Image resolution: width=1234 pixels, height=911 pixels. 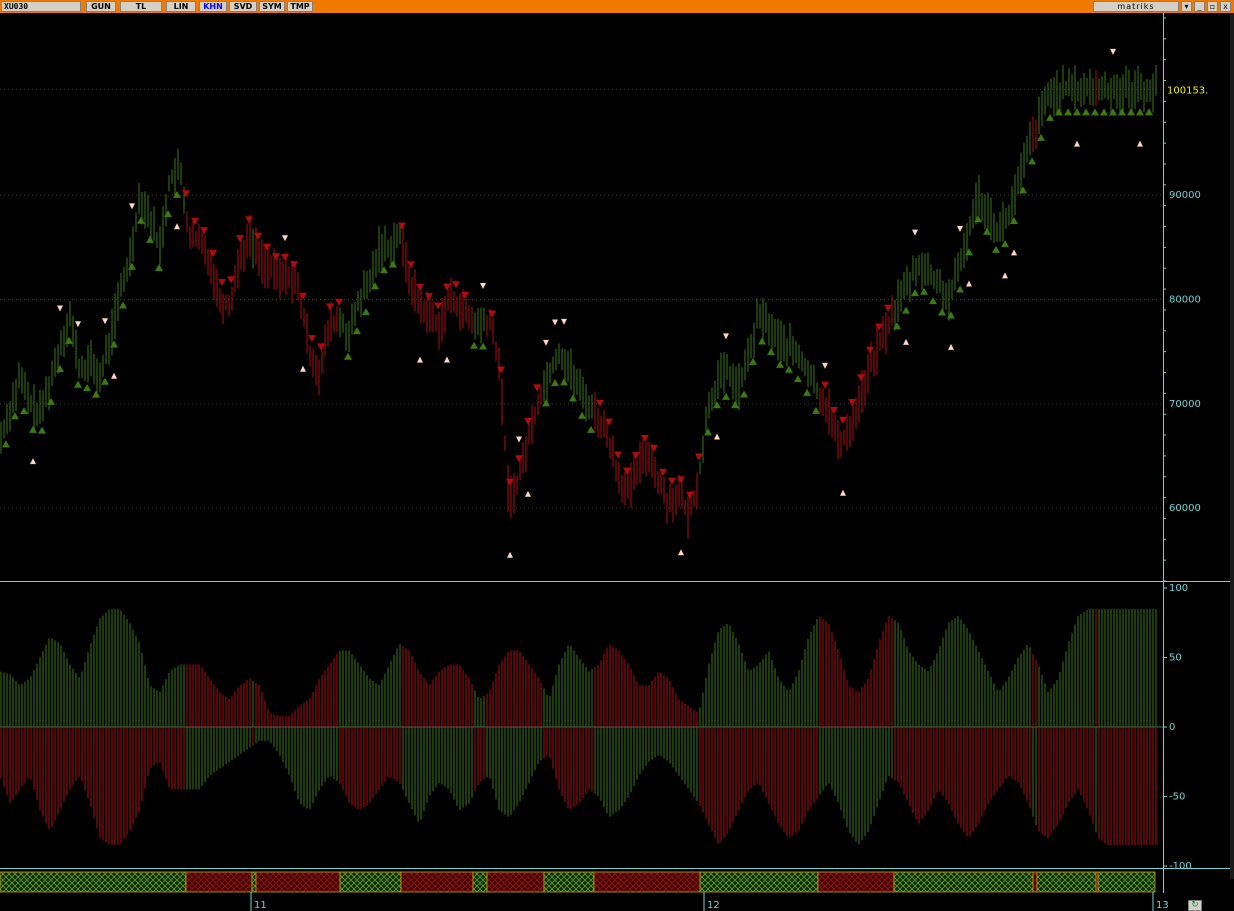 I want to click on dropdown-icon: ▾, so click(x=1186, y=6).